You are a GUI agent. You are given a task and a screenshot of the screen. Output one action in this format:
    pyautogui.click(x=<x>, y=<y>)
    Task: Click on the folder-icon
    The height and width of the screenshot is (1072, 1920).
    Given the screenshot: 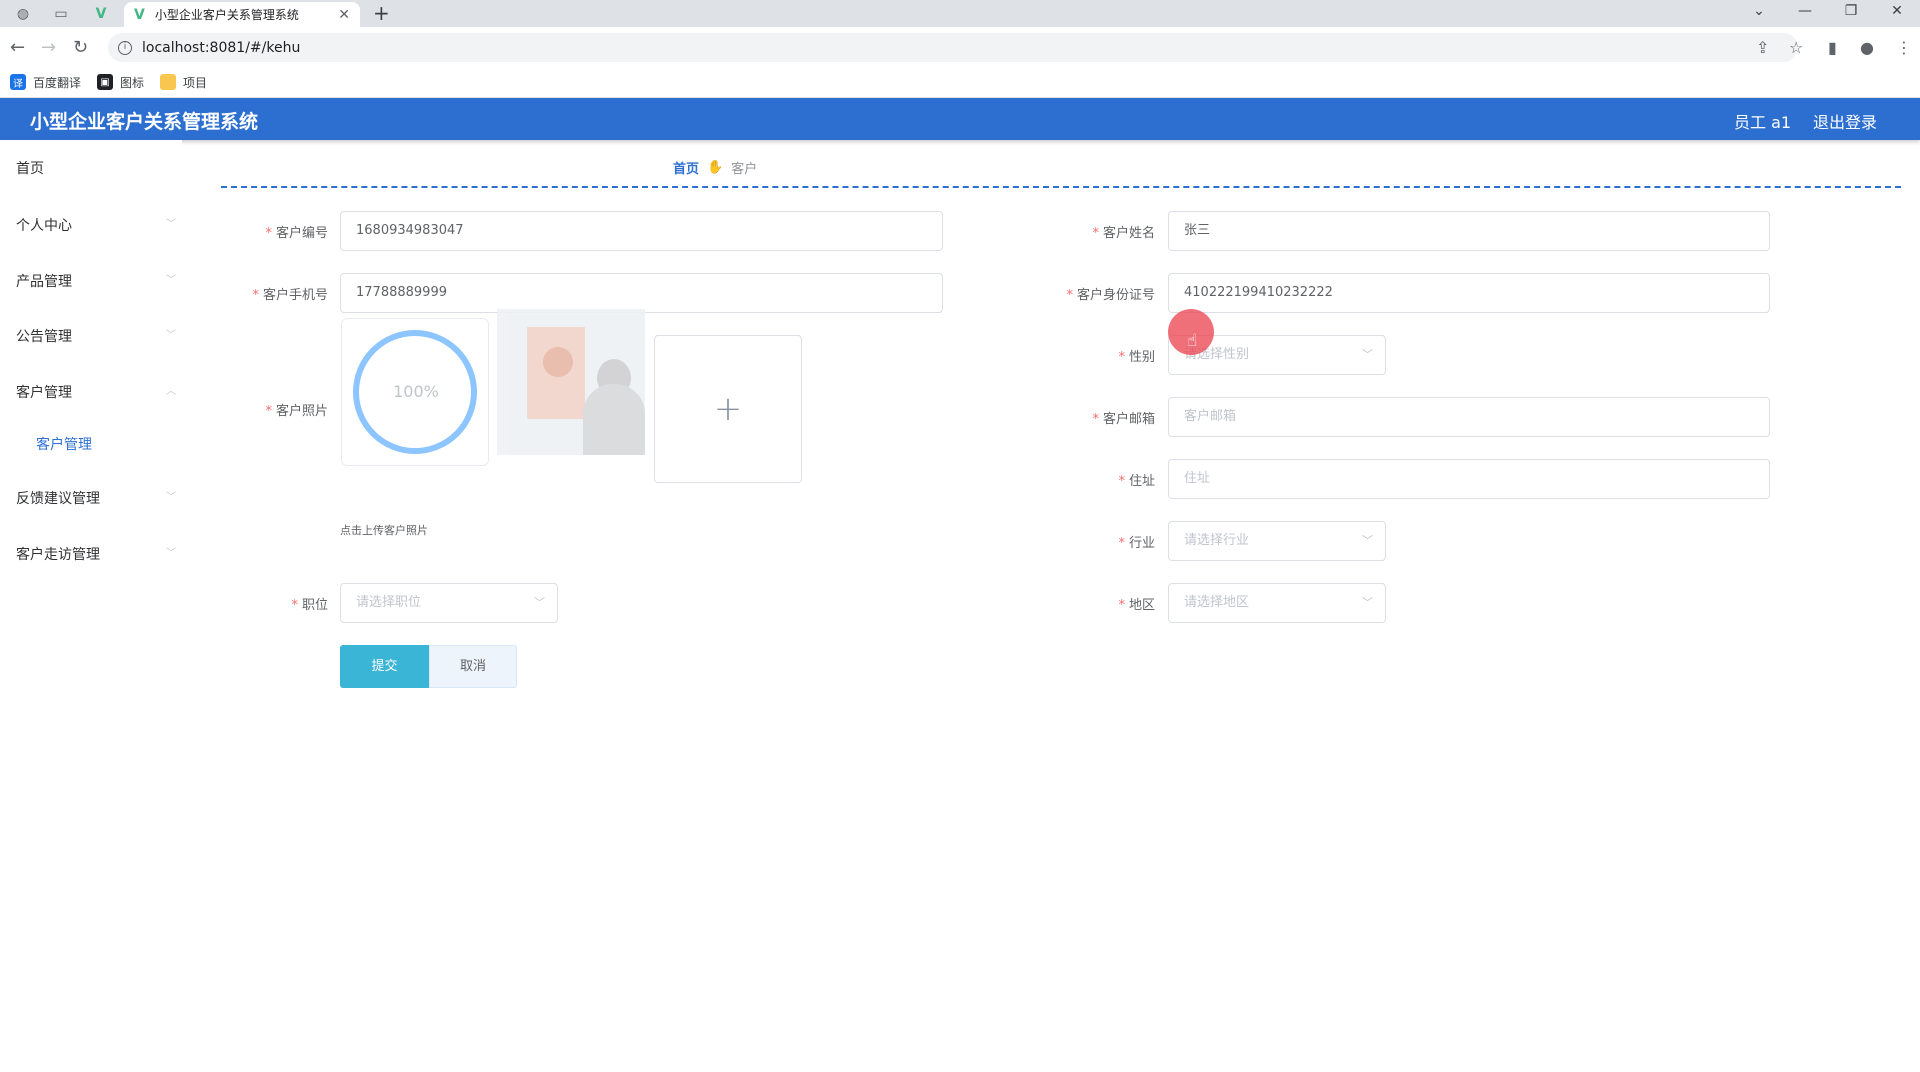 What is the action you would take?
    pyautogui.click(x=168, y=82)
    